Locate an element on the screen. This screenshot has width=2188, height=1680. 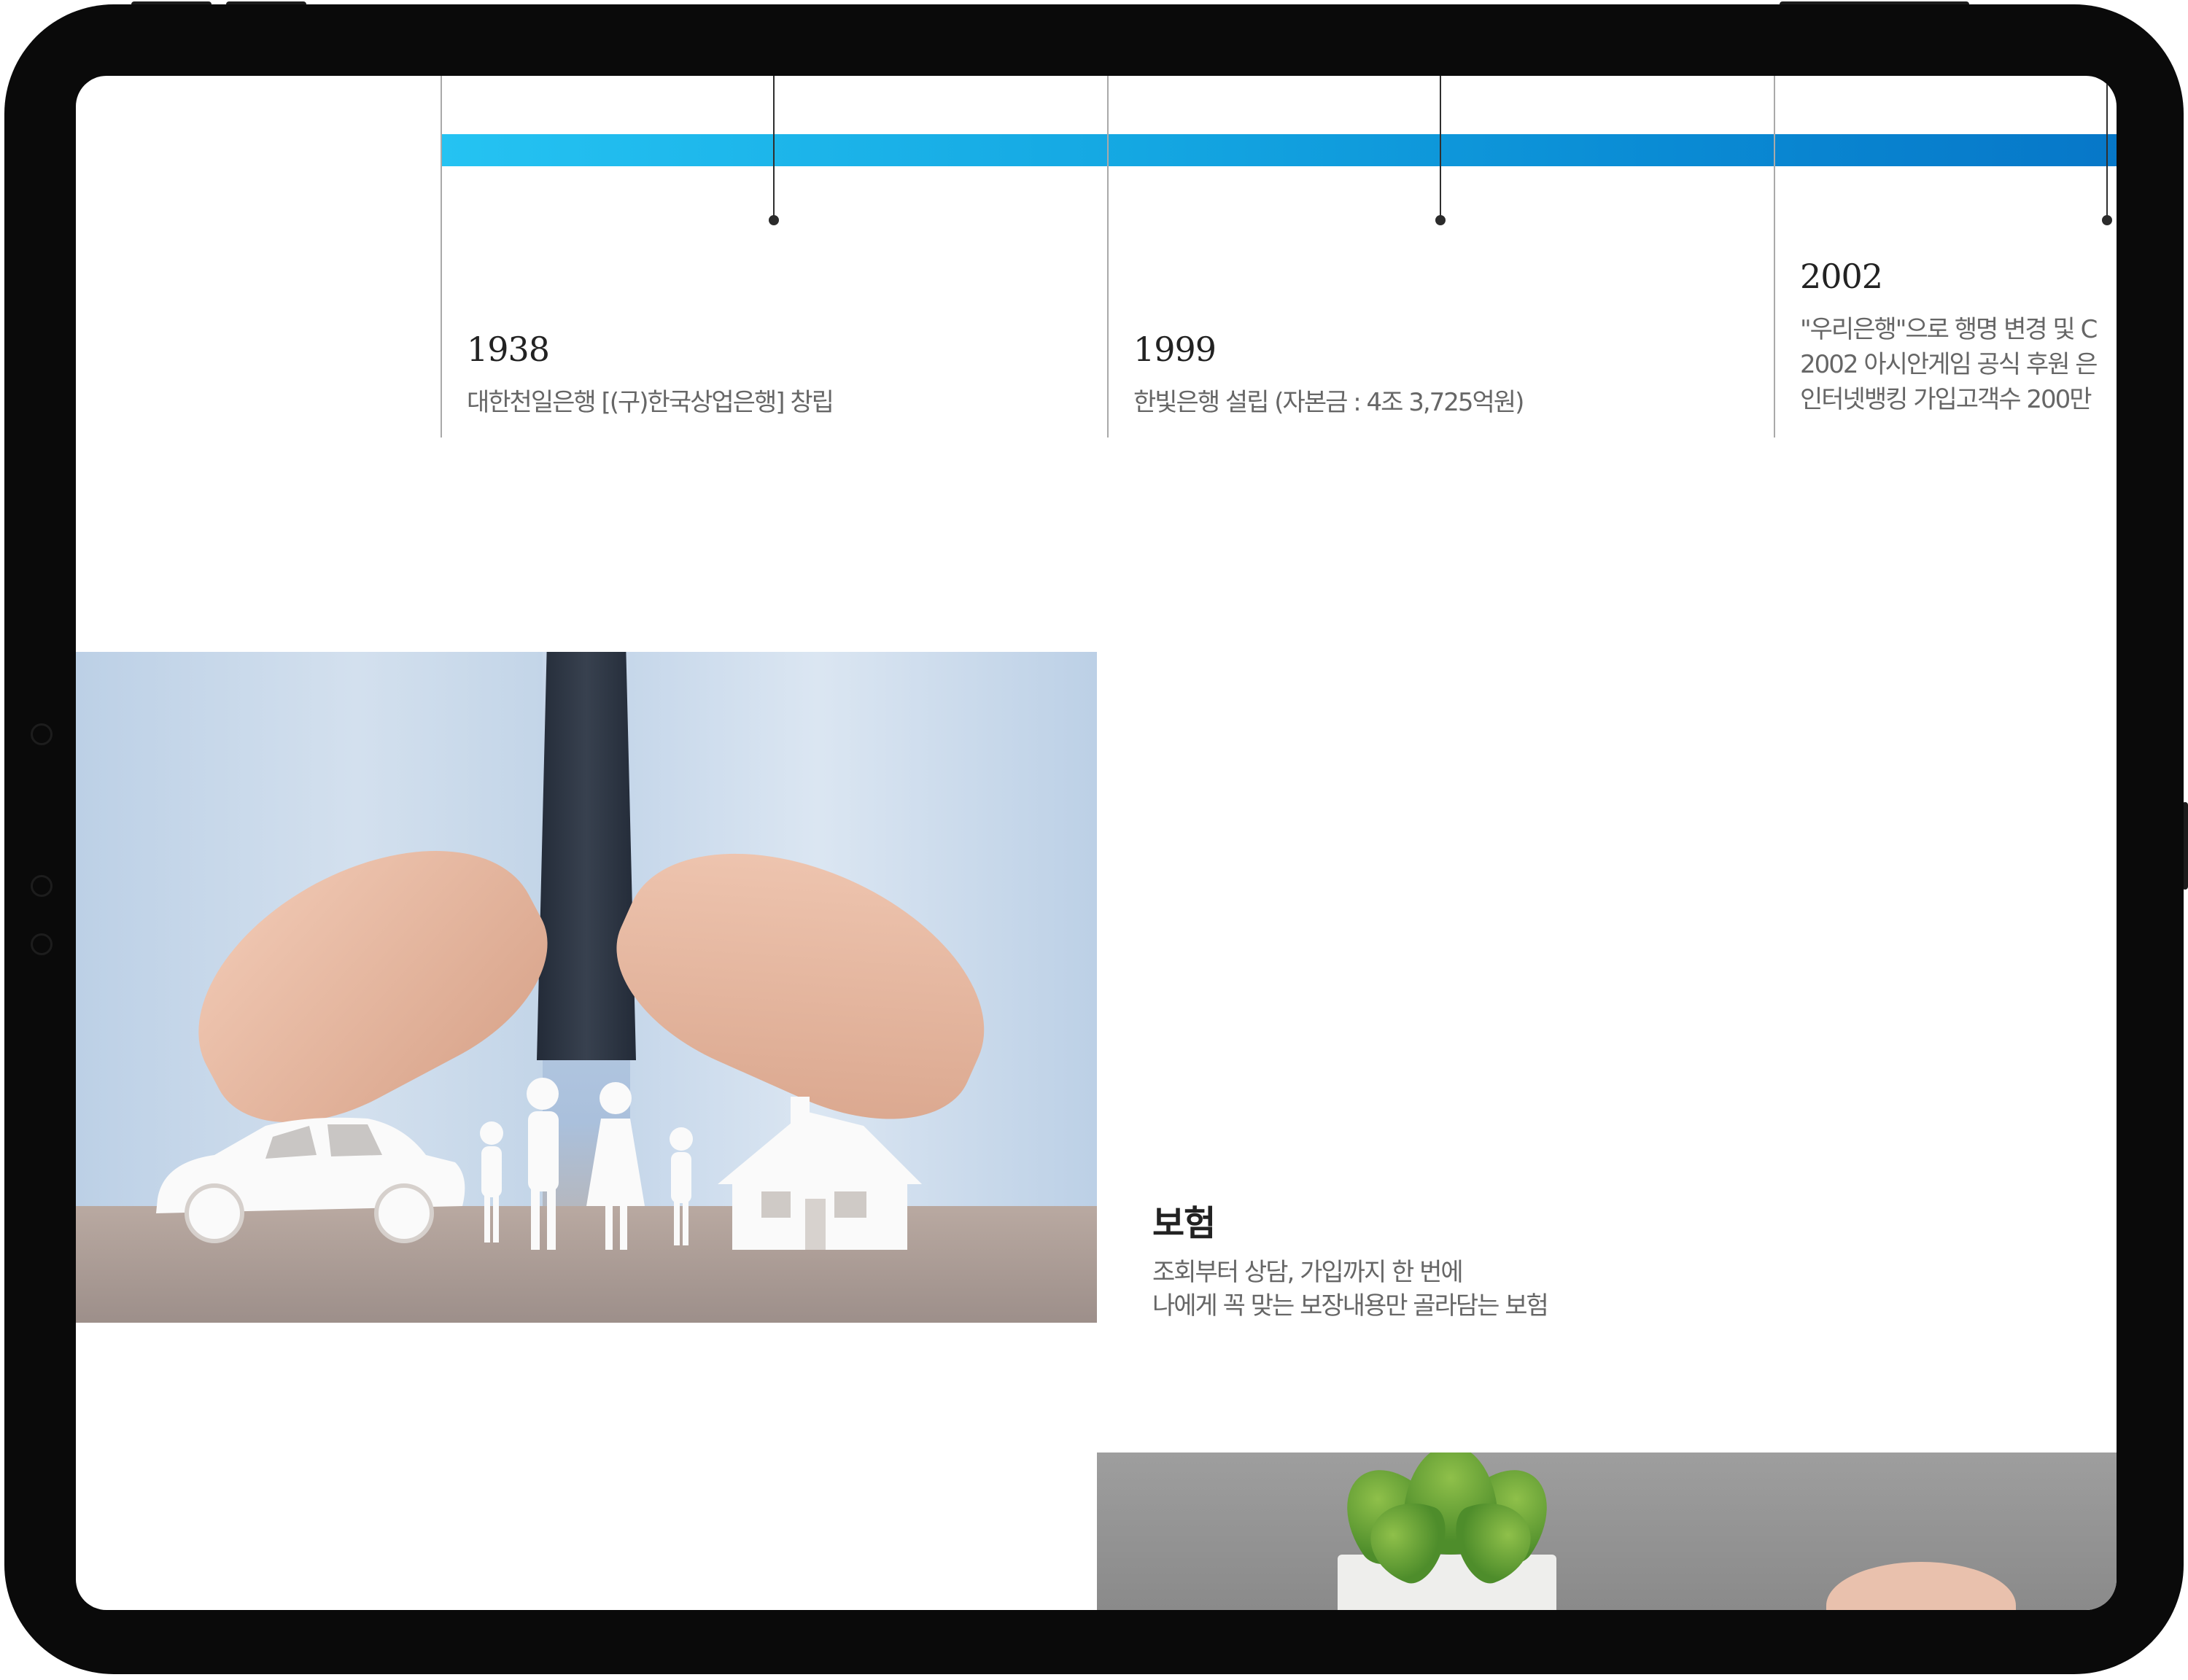
insurance-title: 보험 is located at coordinates (1184, 1223).